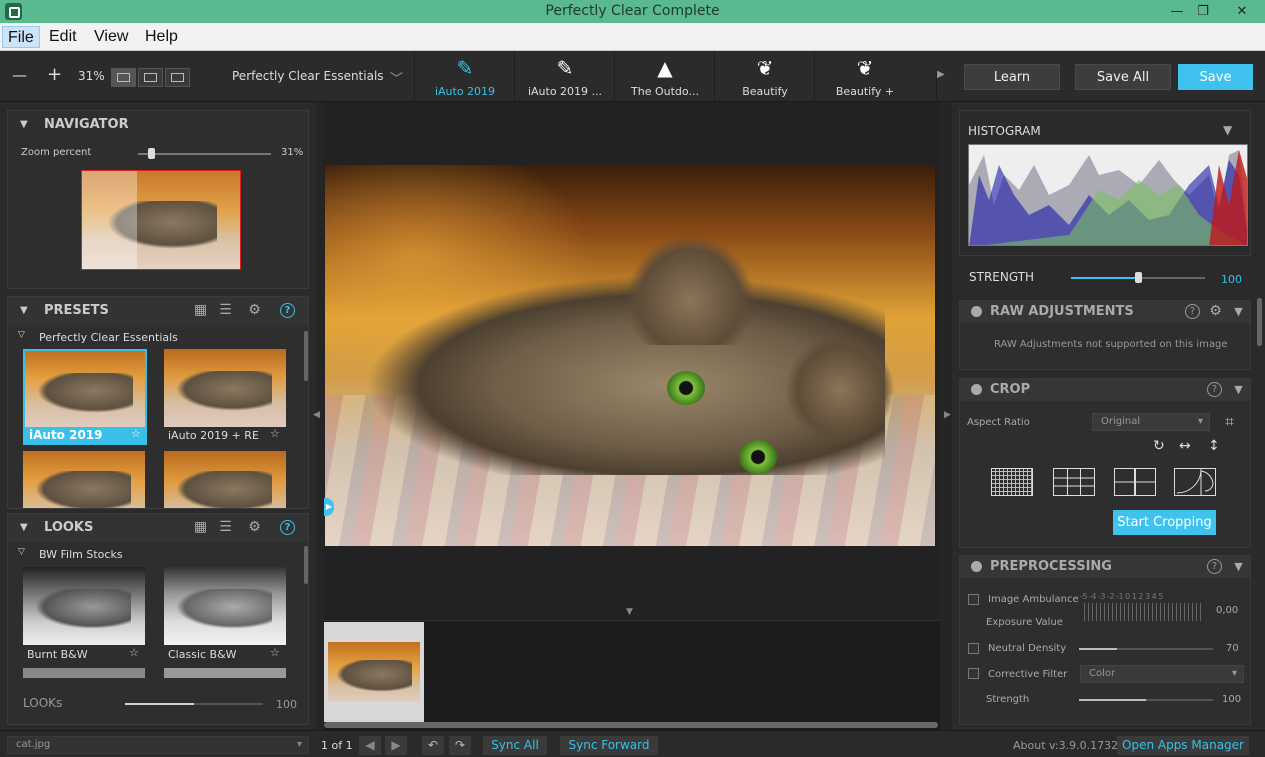  Describe the element at coordinates (204, 154) in the screenshot. I see `zoom-slider` at that location.